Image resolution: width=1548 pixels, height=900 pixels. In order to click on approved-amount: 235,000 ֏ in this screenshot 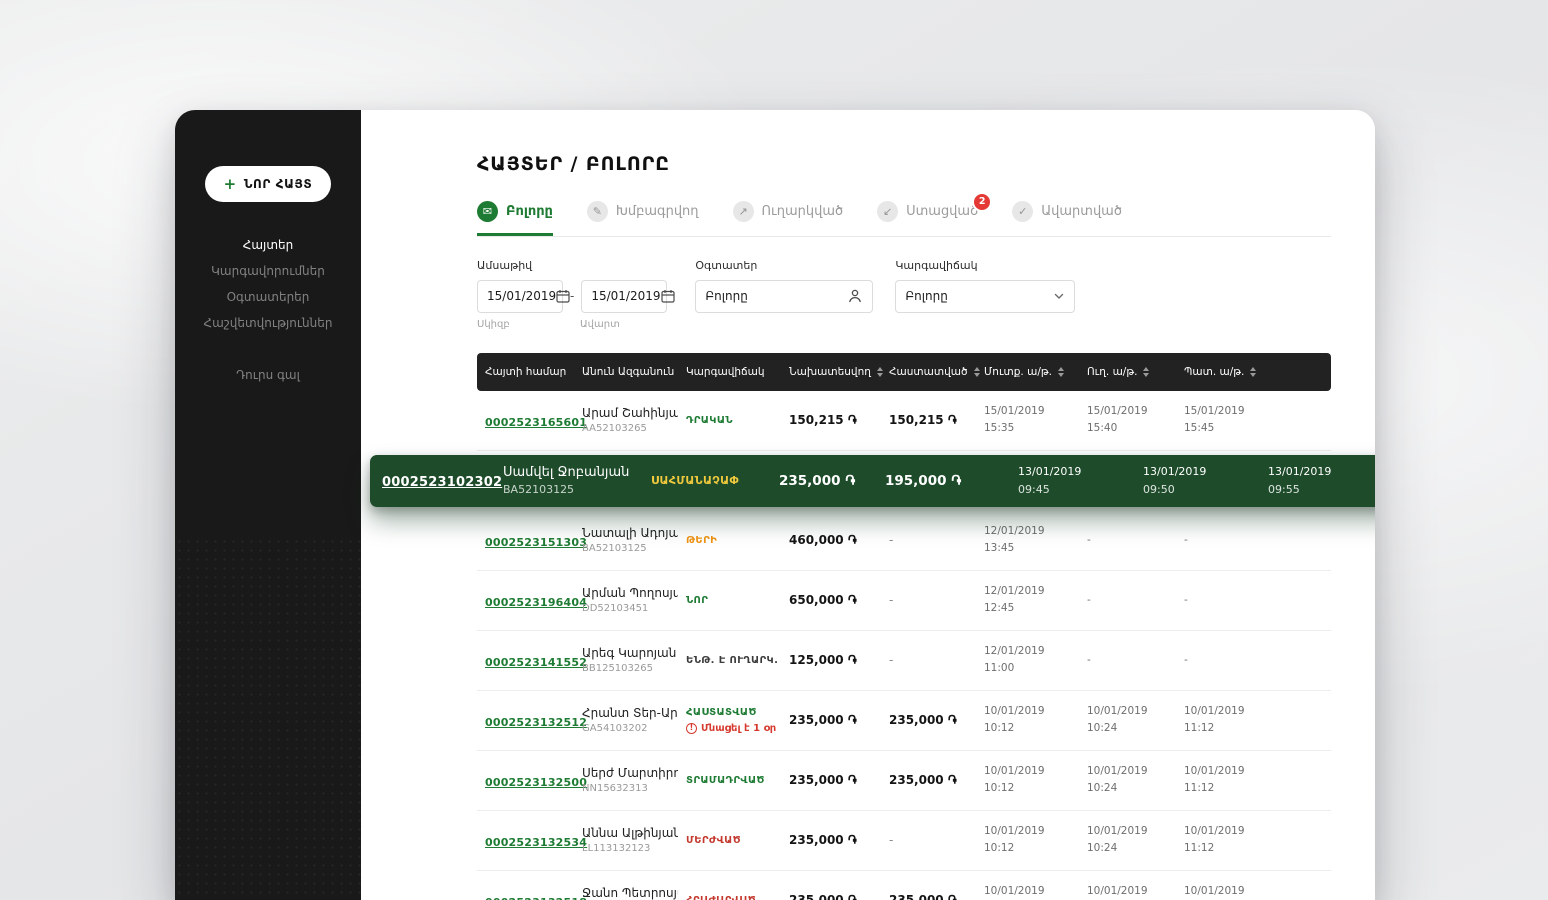, I will do `click(923, 896)`.